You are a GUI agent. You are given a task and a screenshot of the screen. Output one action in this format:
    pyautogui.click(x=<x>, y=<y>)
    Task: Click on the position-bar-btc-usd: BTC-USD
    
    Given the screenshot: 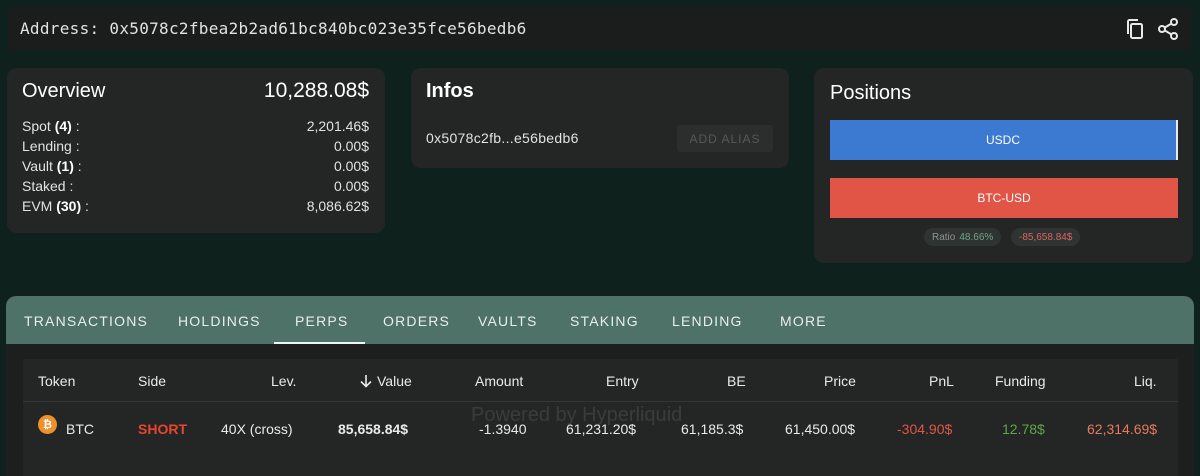 What is the action you would take?
    pyautogui.click(x=1004, y=198)
    